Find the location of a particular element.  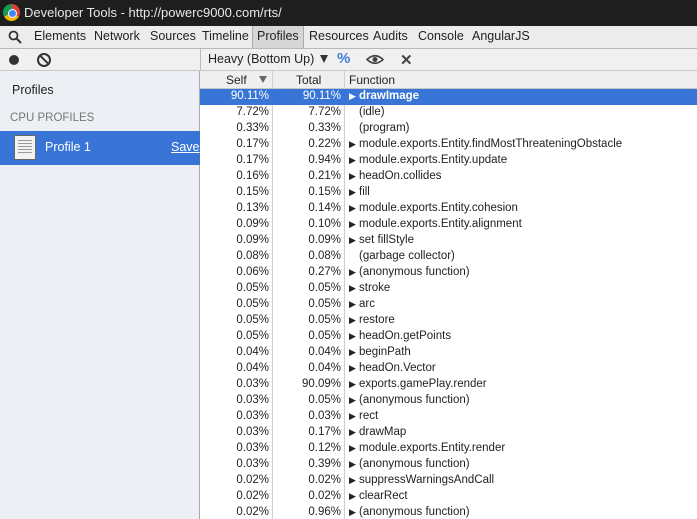

column-header-function: Function is located at coordinates (372, 80).